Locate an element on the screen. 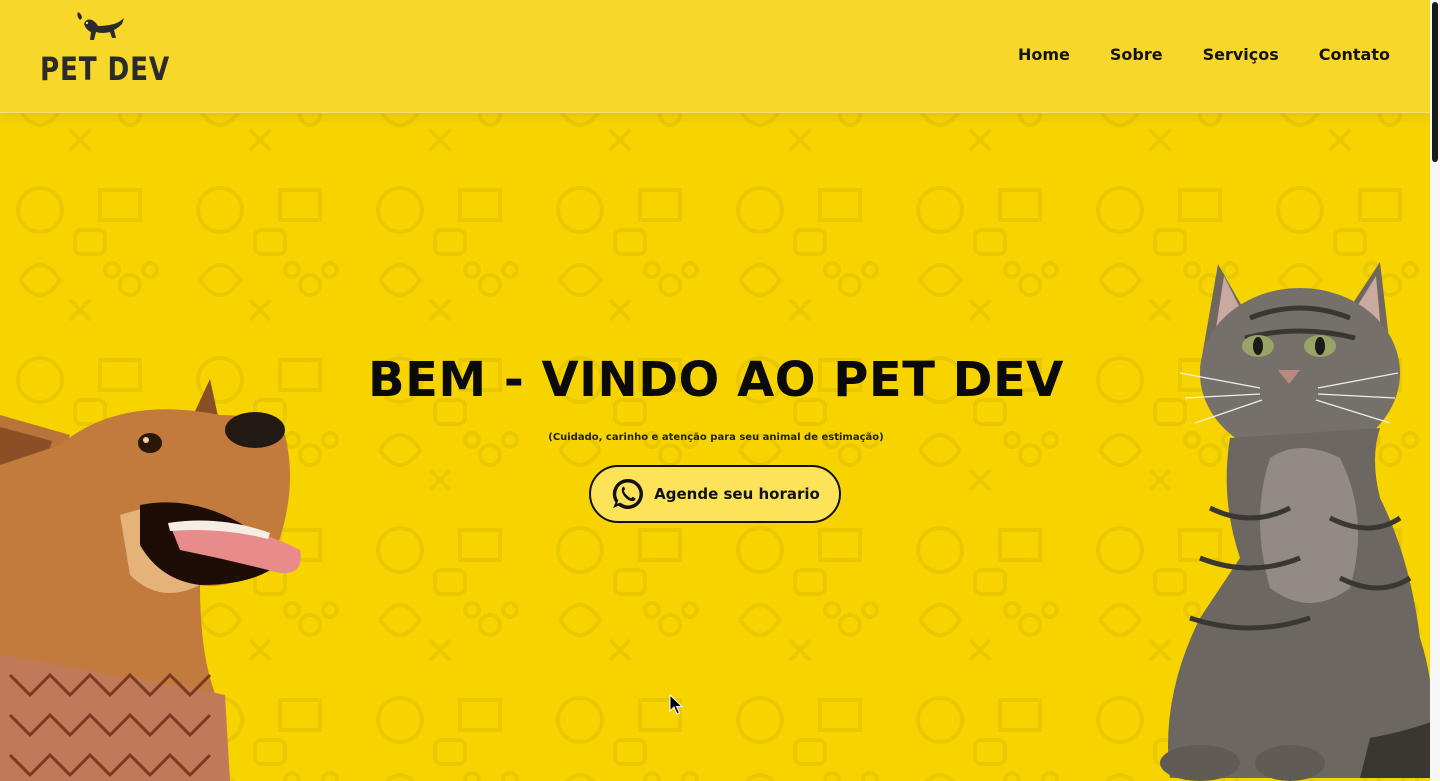 The image size is (1440, 781). nav-home: Home is located at coordinates (1044, 54).